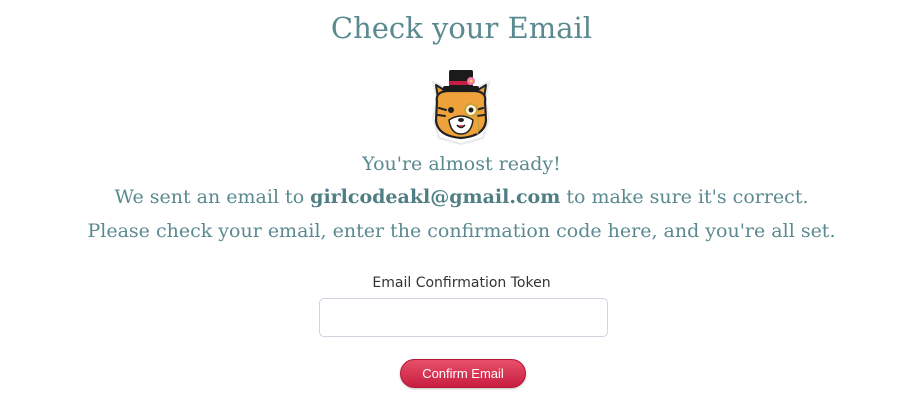 The image size is (923, 412). What do you see at coordinates (461, 164) in the screenshot?
I see `almost-ready-text: You're almost ready!` at bounding box center [461, 164].